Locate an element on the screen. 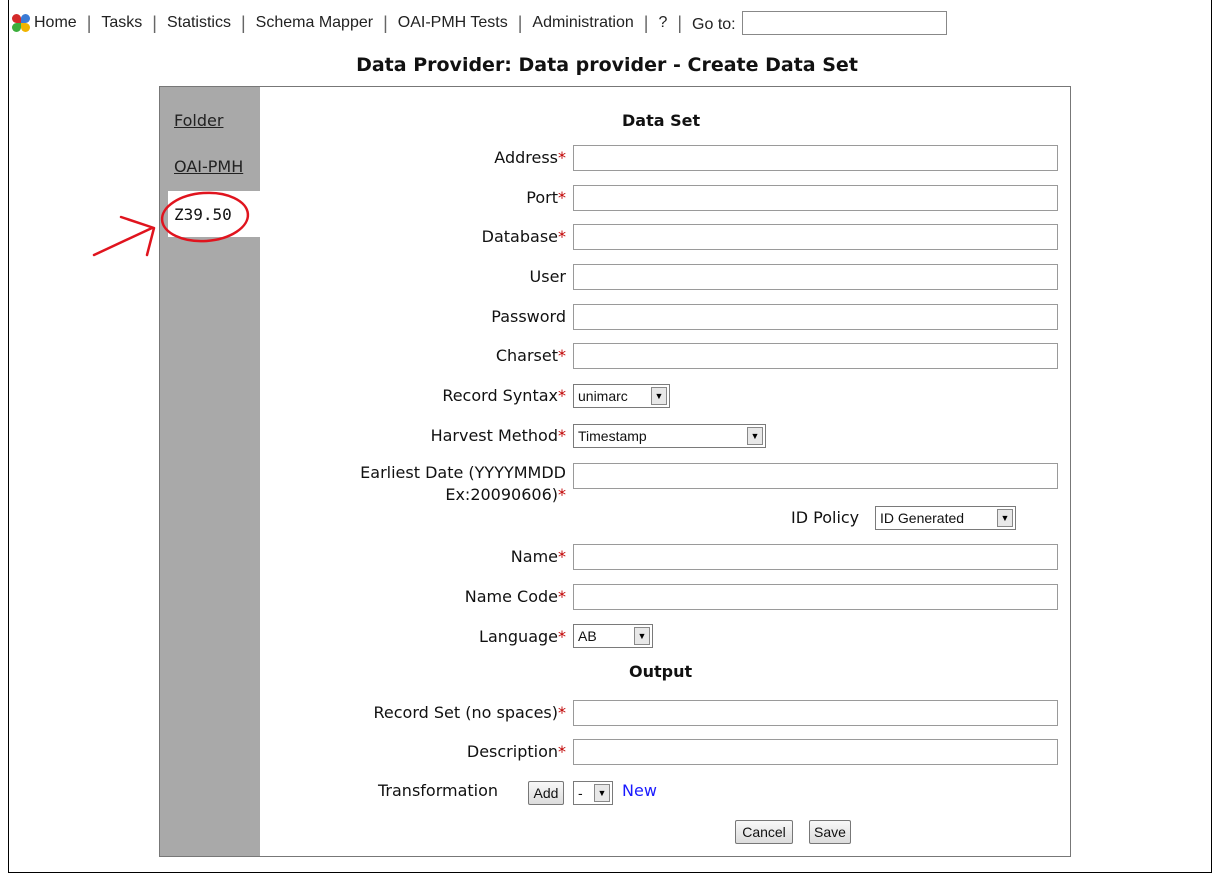 The height and width of the screenshot is (875, 1214). new-transformation-link: New is located at coordinates (639, 790).